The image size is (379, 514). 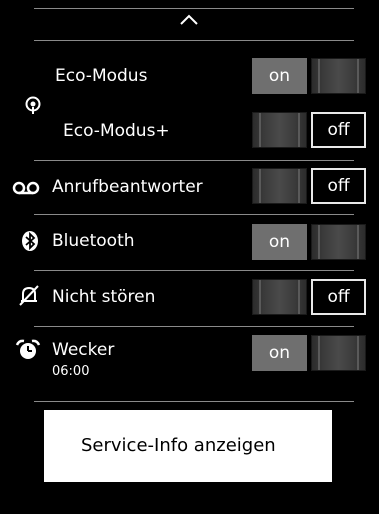 I want to click on do-not-disturb-label: Nicht stören, so click(x=104, y=297).